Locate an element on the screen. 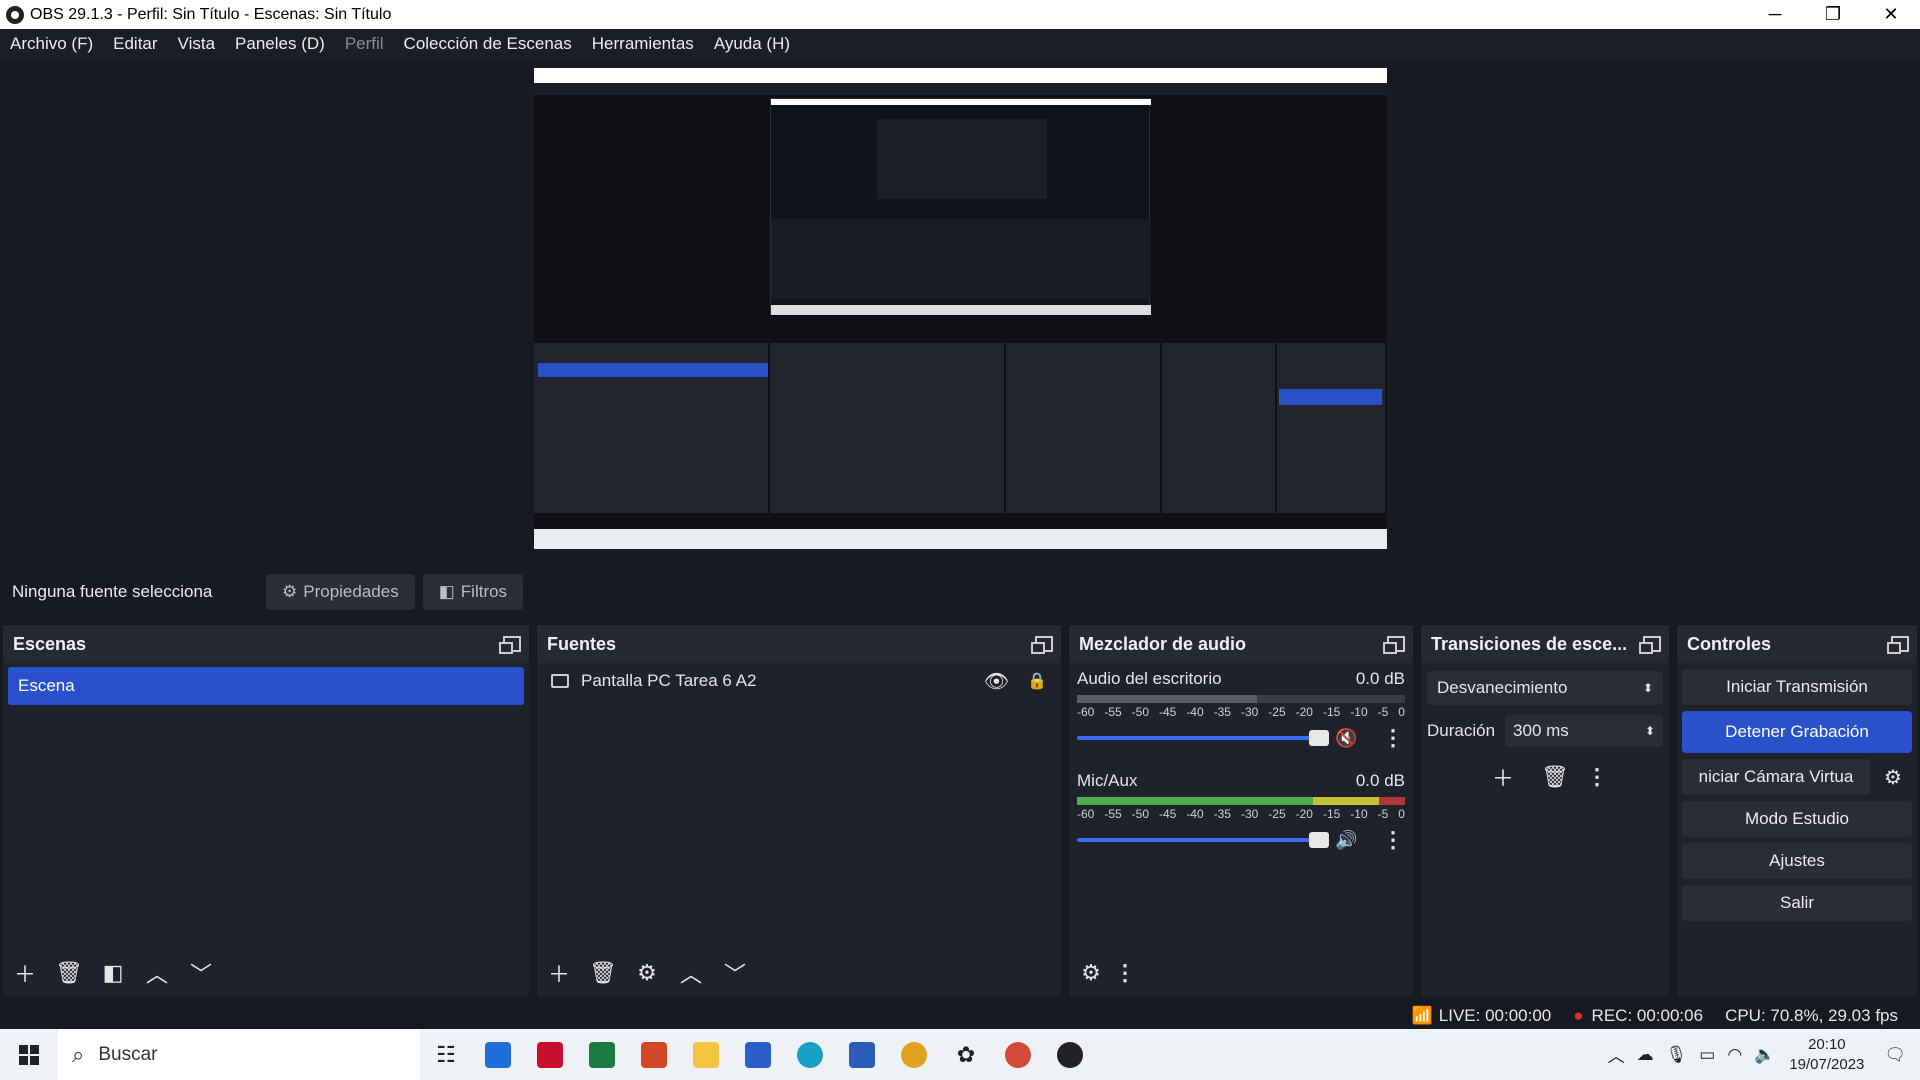 The image size is (1920, 1080). clock: 20:10 19/07/2023 is located at coordinates (1826, 1055).